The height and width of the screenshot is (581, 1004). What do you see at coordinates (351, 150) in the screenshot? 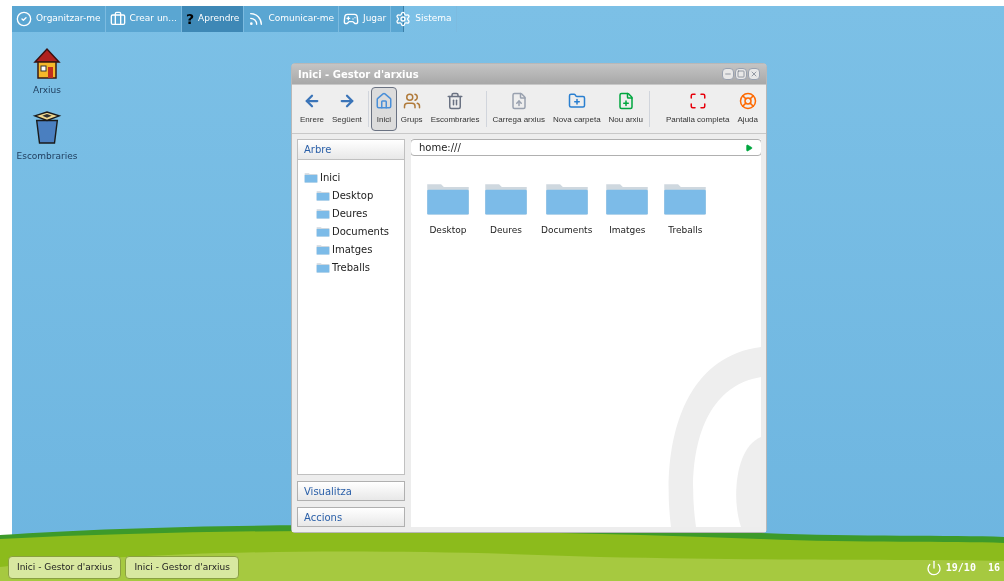
I see `panel-header: Arbre` at bounding box center [351, 150].